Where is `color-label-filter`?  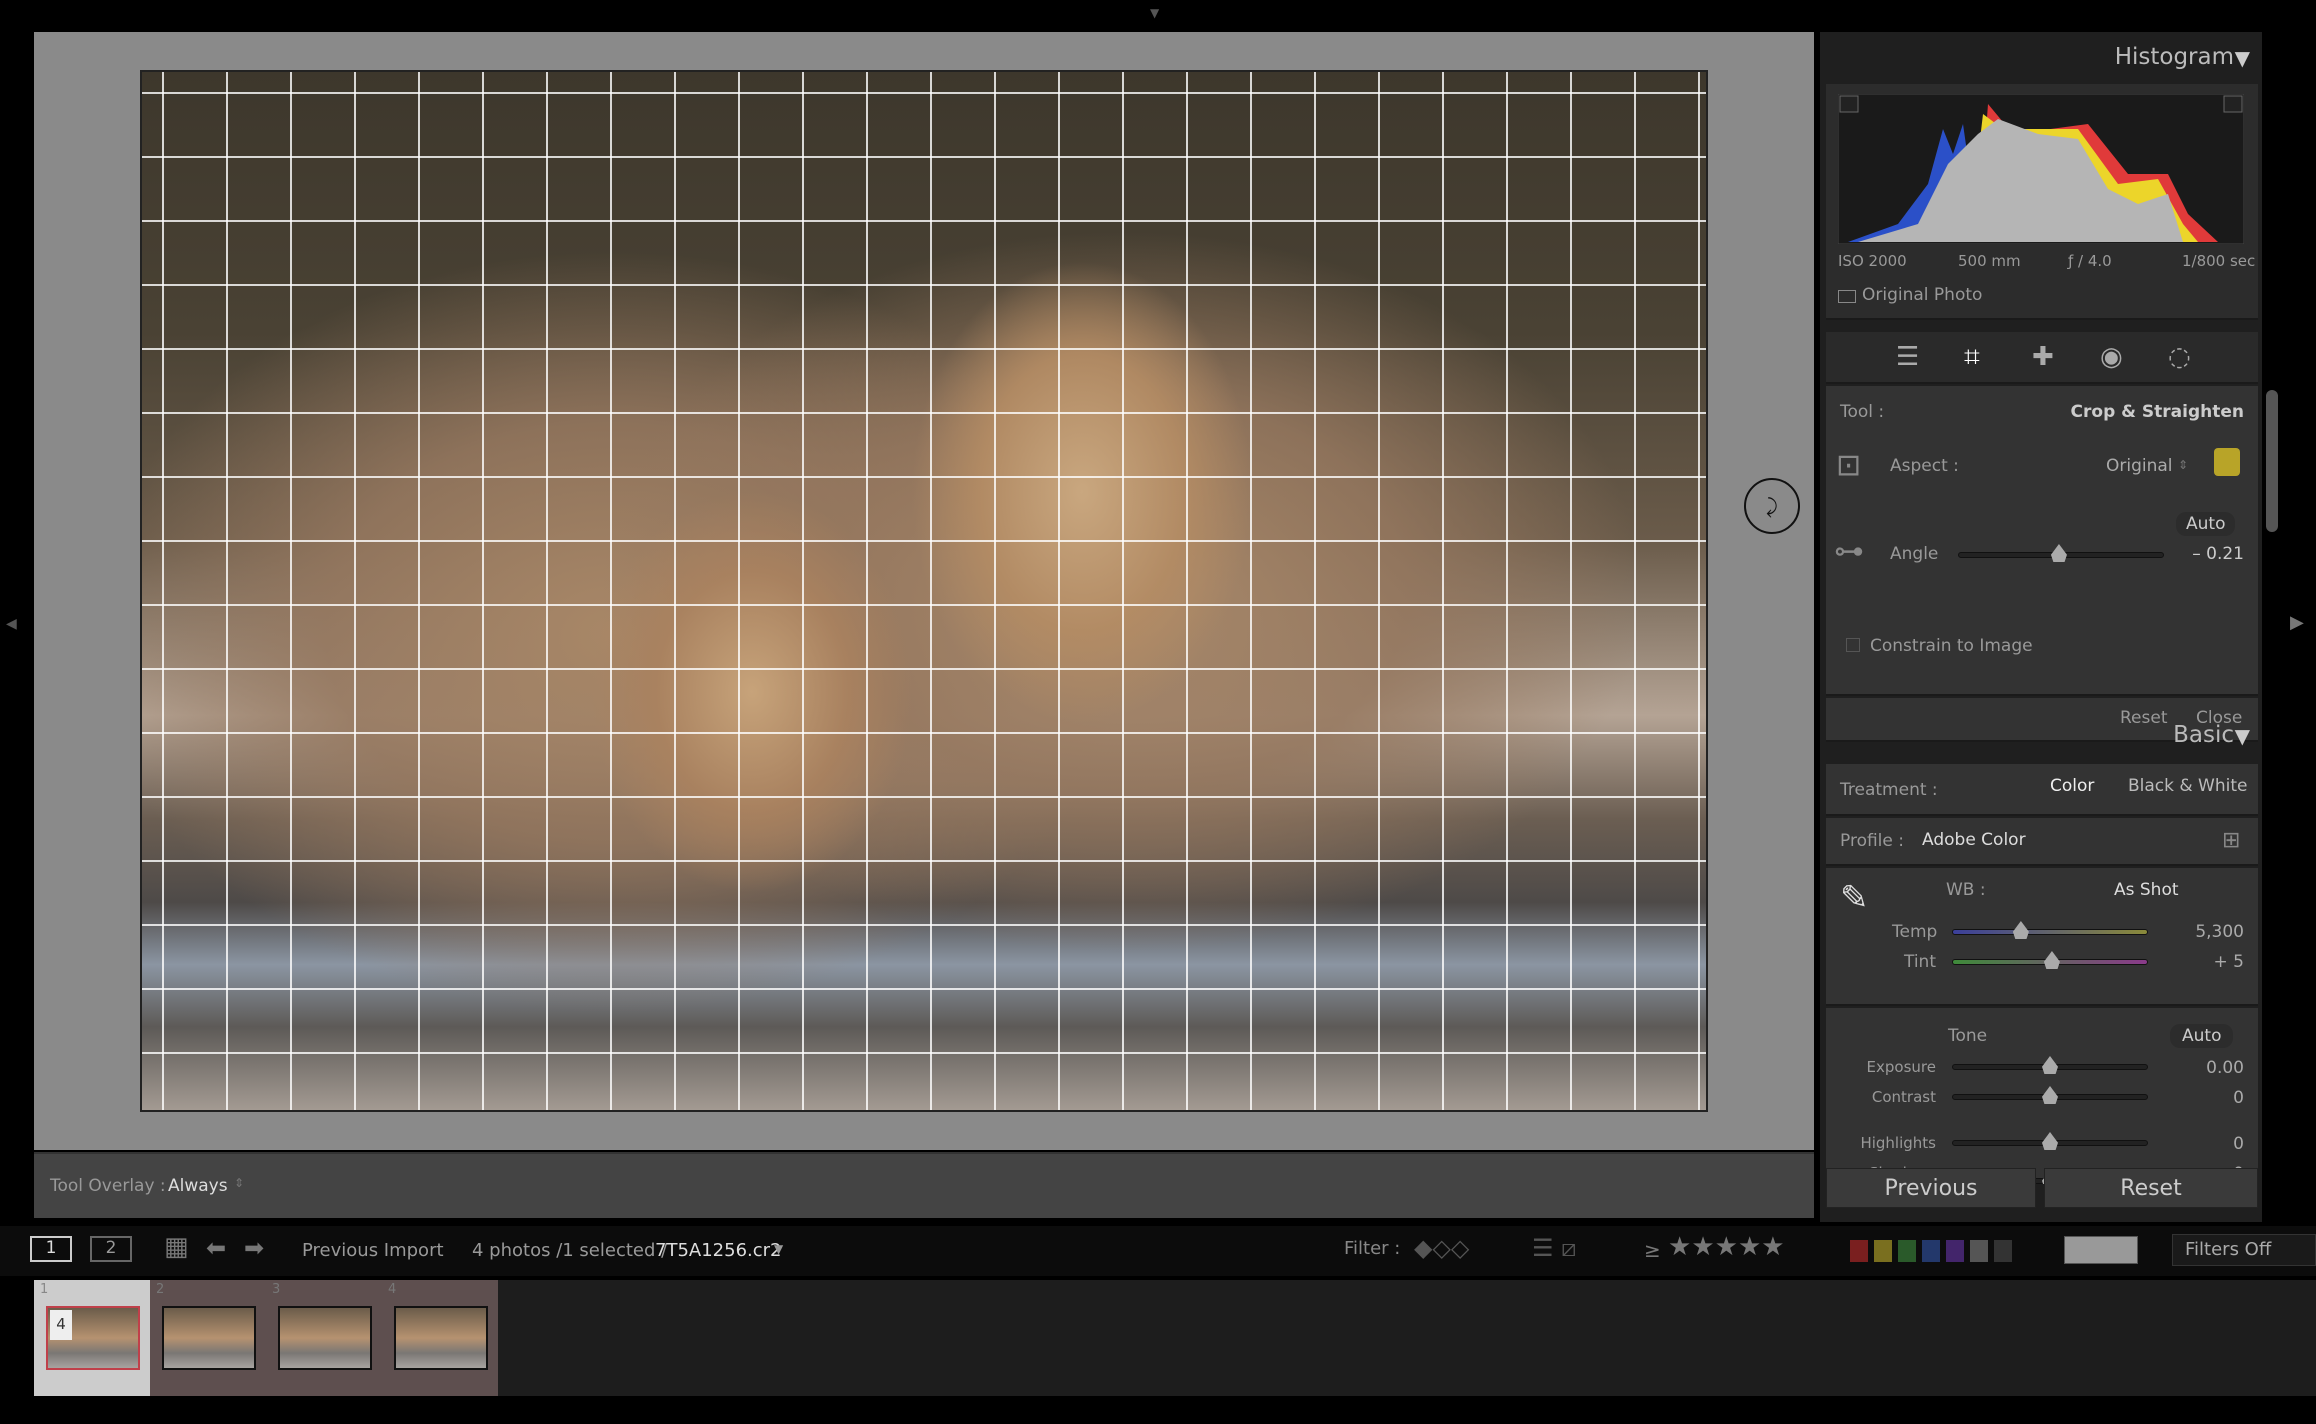 color-label-filter is located at coordinates (1934, 1253).